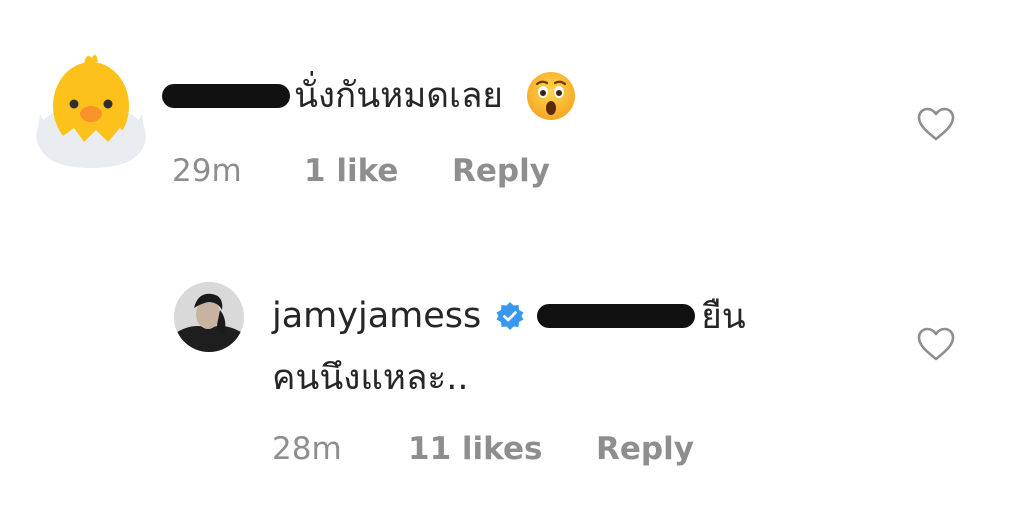 Image resolution: width=1024 pixels, height=528 pixels. I want to click on profile-photo-icon, so click(209, 317).